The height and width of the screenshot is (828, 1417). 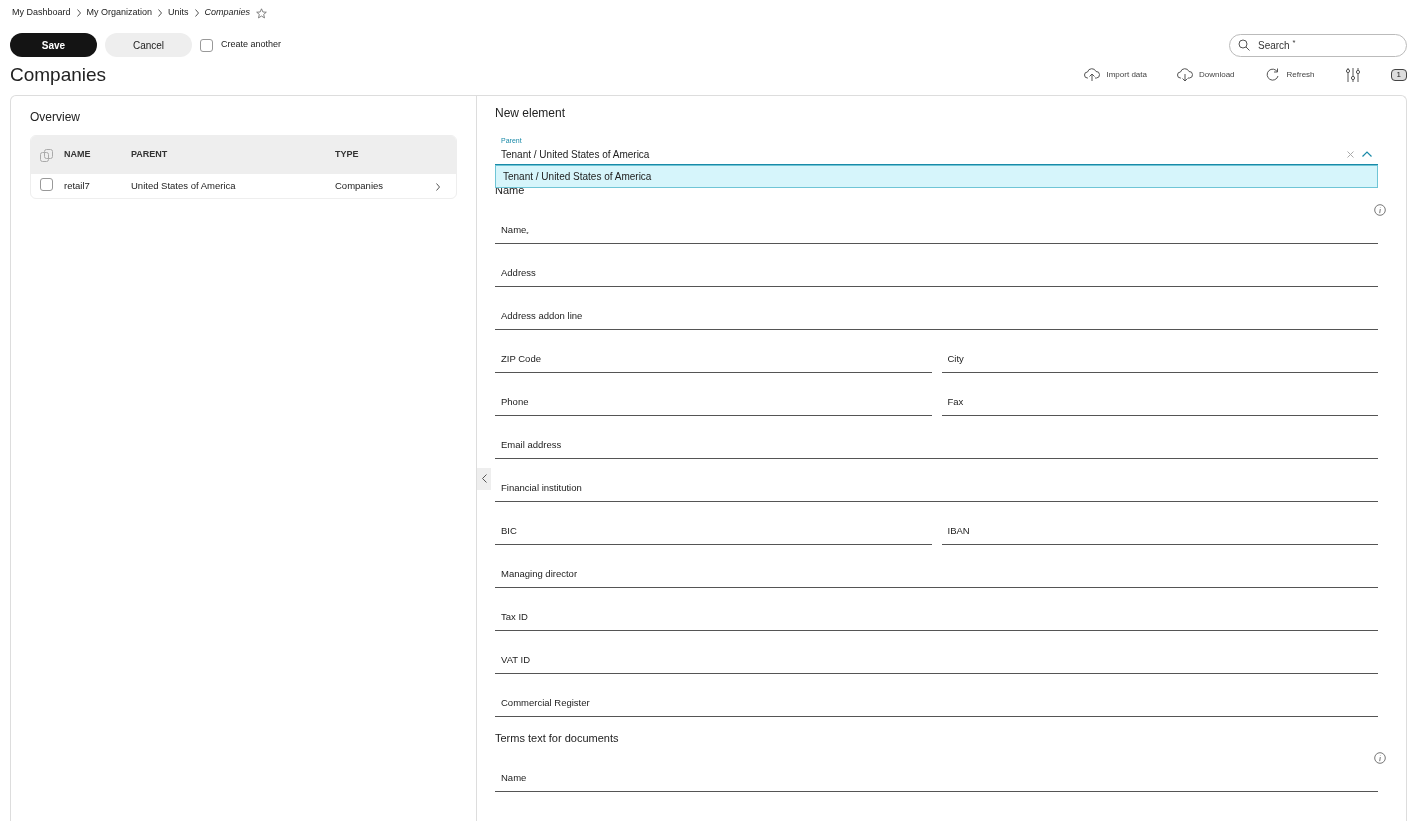 What do you see at coordinates (55, 117) in the screenshot?
I see `section-title: Overview` at bounding box center [55, 117].